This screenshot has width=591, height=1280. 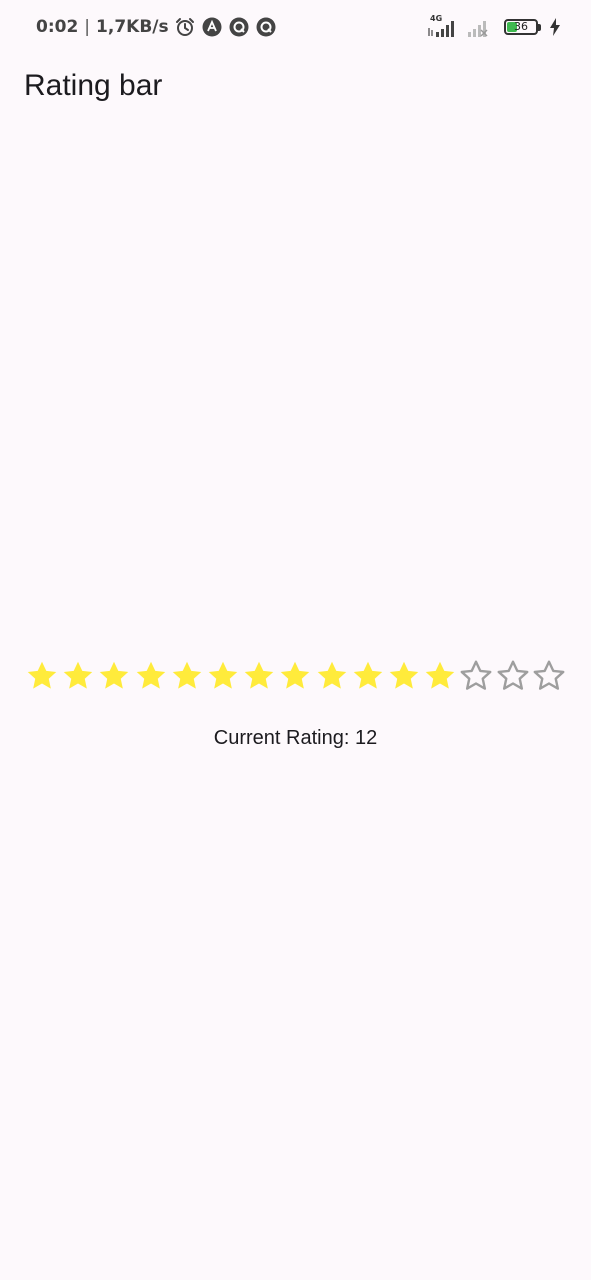 What do you see at coordinates (539, 27) in the screenshot?
I see `battery-tip` at bounding box center [539, 27].